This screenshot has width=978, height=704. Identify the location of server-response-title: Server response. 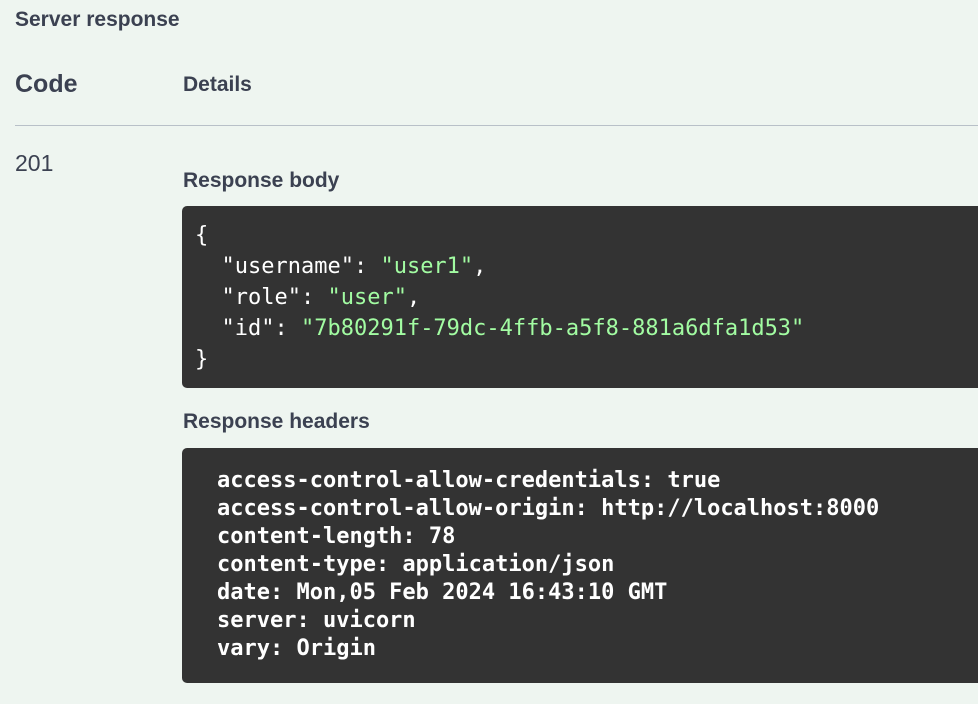
(97, 19).